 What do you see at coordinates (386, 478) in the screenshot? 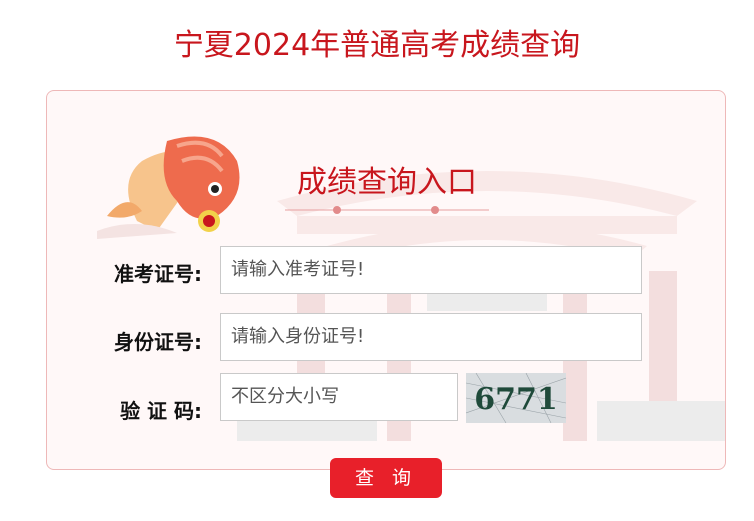
I see `query-button: 查 询` at bounding box center [386, 478].